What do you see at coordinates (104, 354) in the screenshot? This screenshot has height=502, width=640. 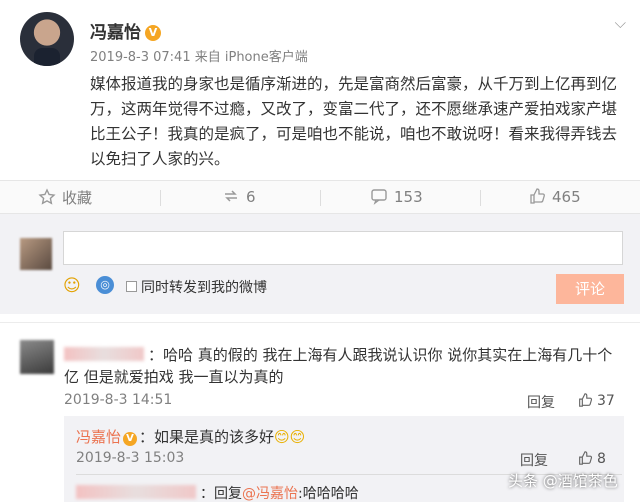 I see `commenter-name` at bounding box center [104, 354].